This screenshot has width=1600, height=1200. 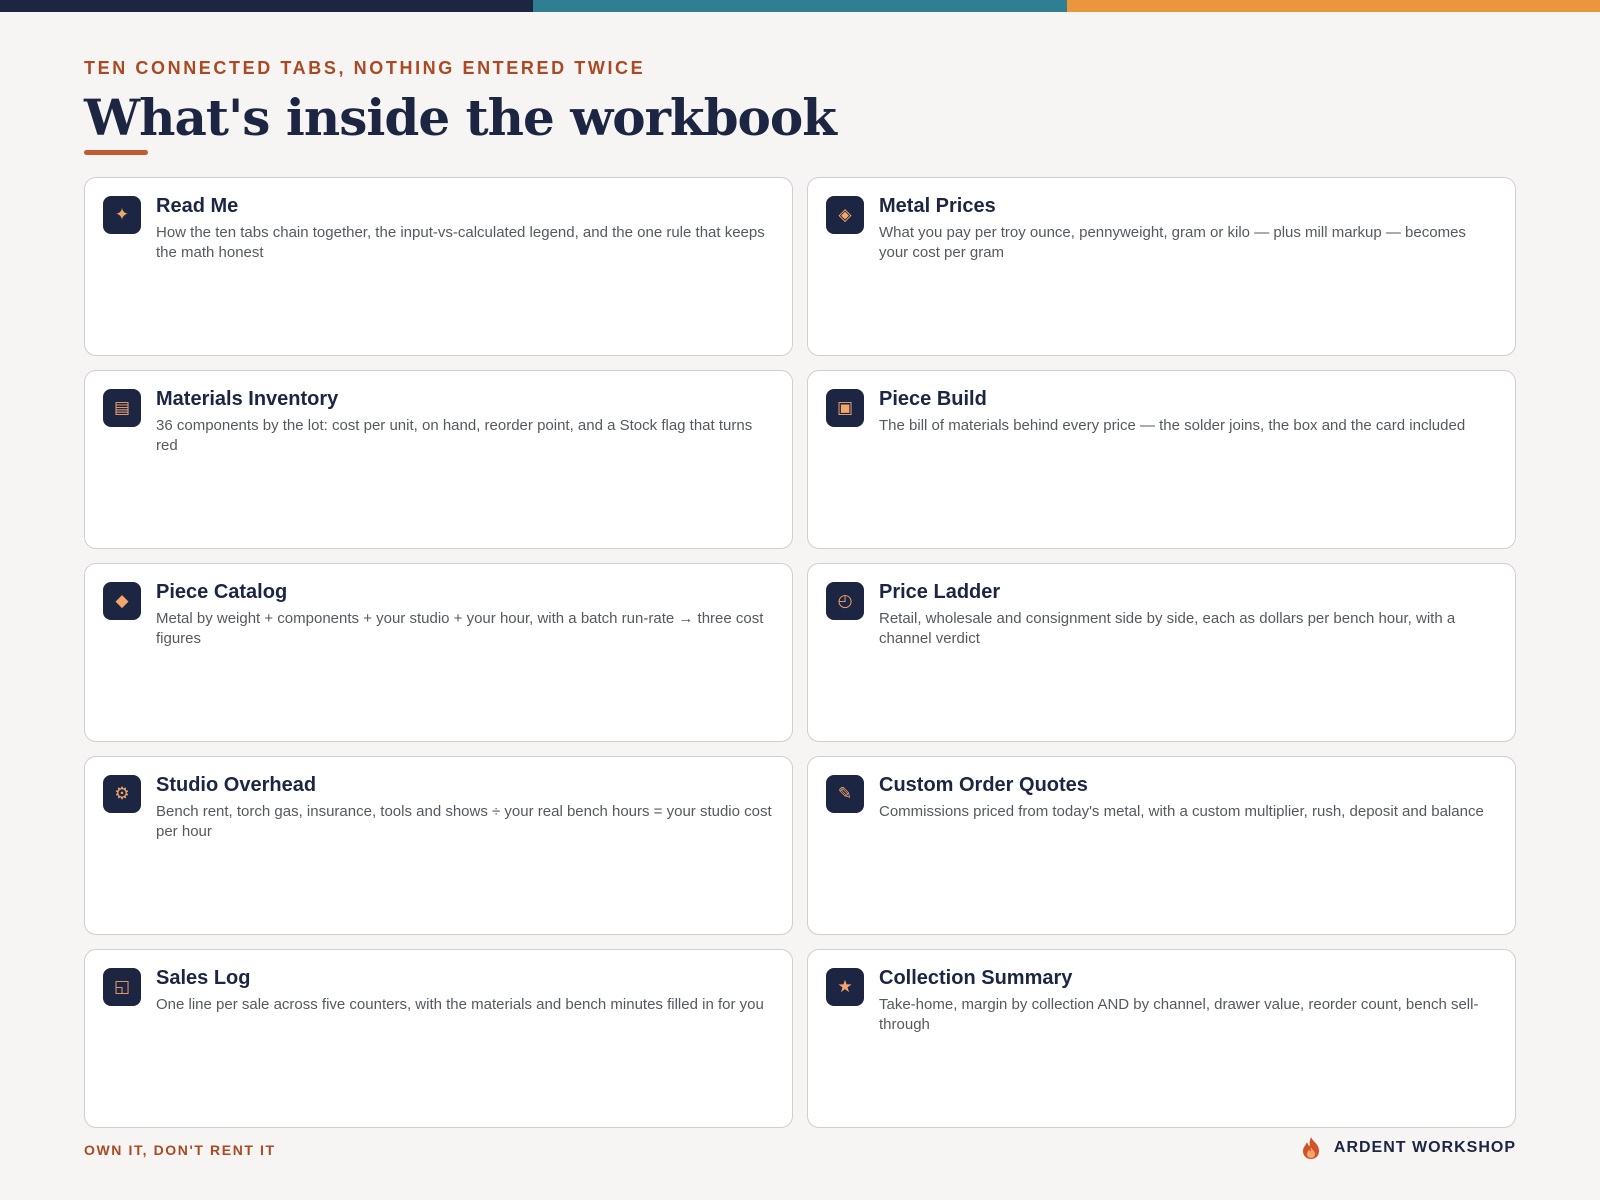 I want to click on footer-tagline: OWN IT, DON'T RENT IT, so click(x=180, y=1150).